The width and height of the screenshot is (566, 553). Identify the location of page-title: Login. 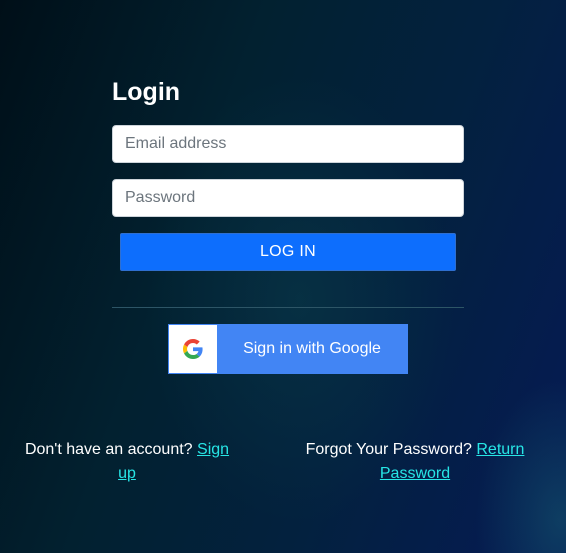
(146, 92).